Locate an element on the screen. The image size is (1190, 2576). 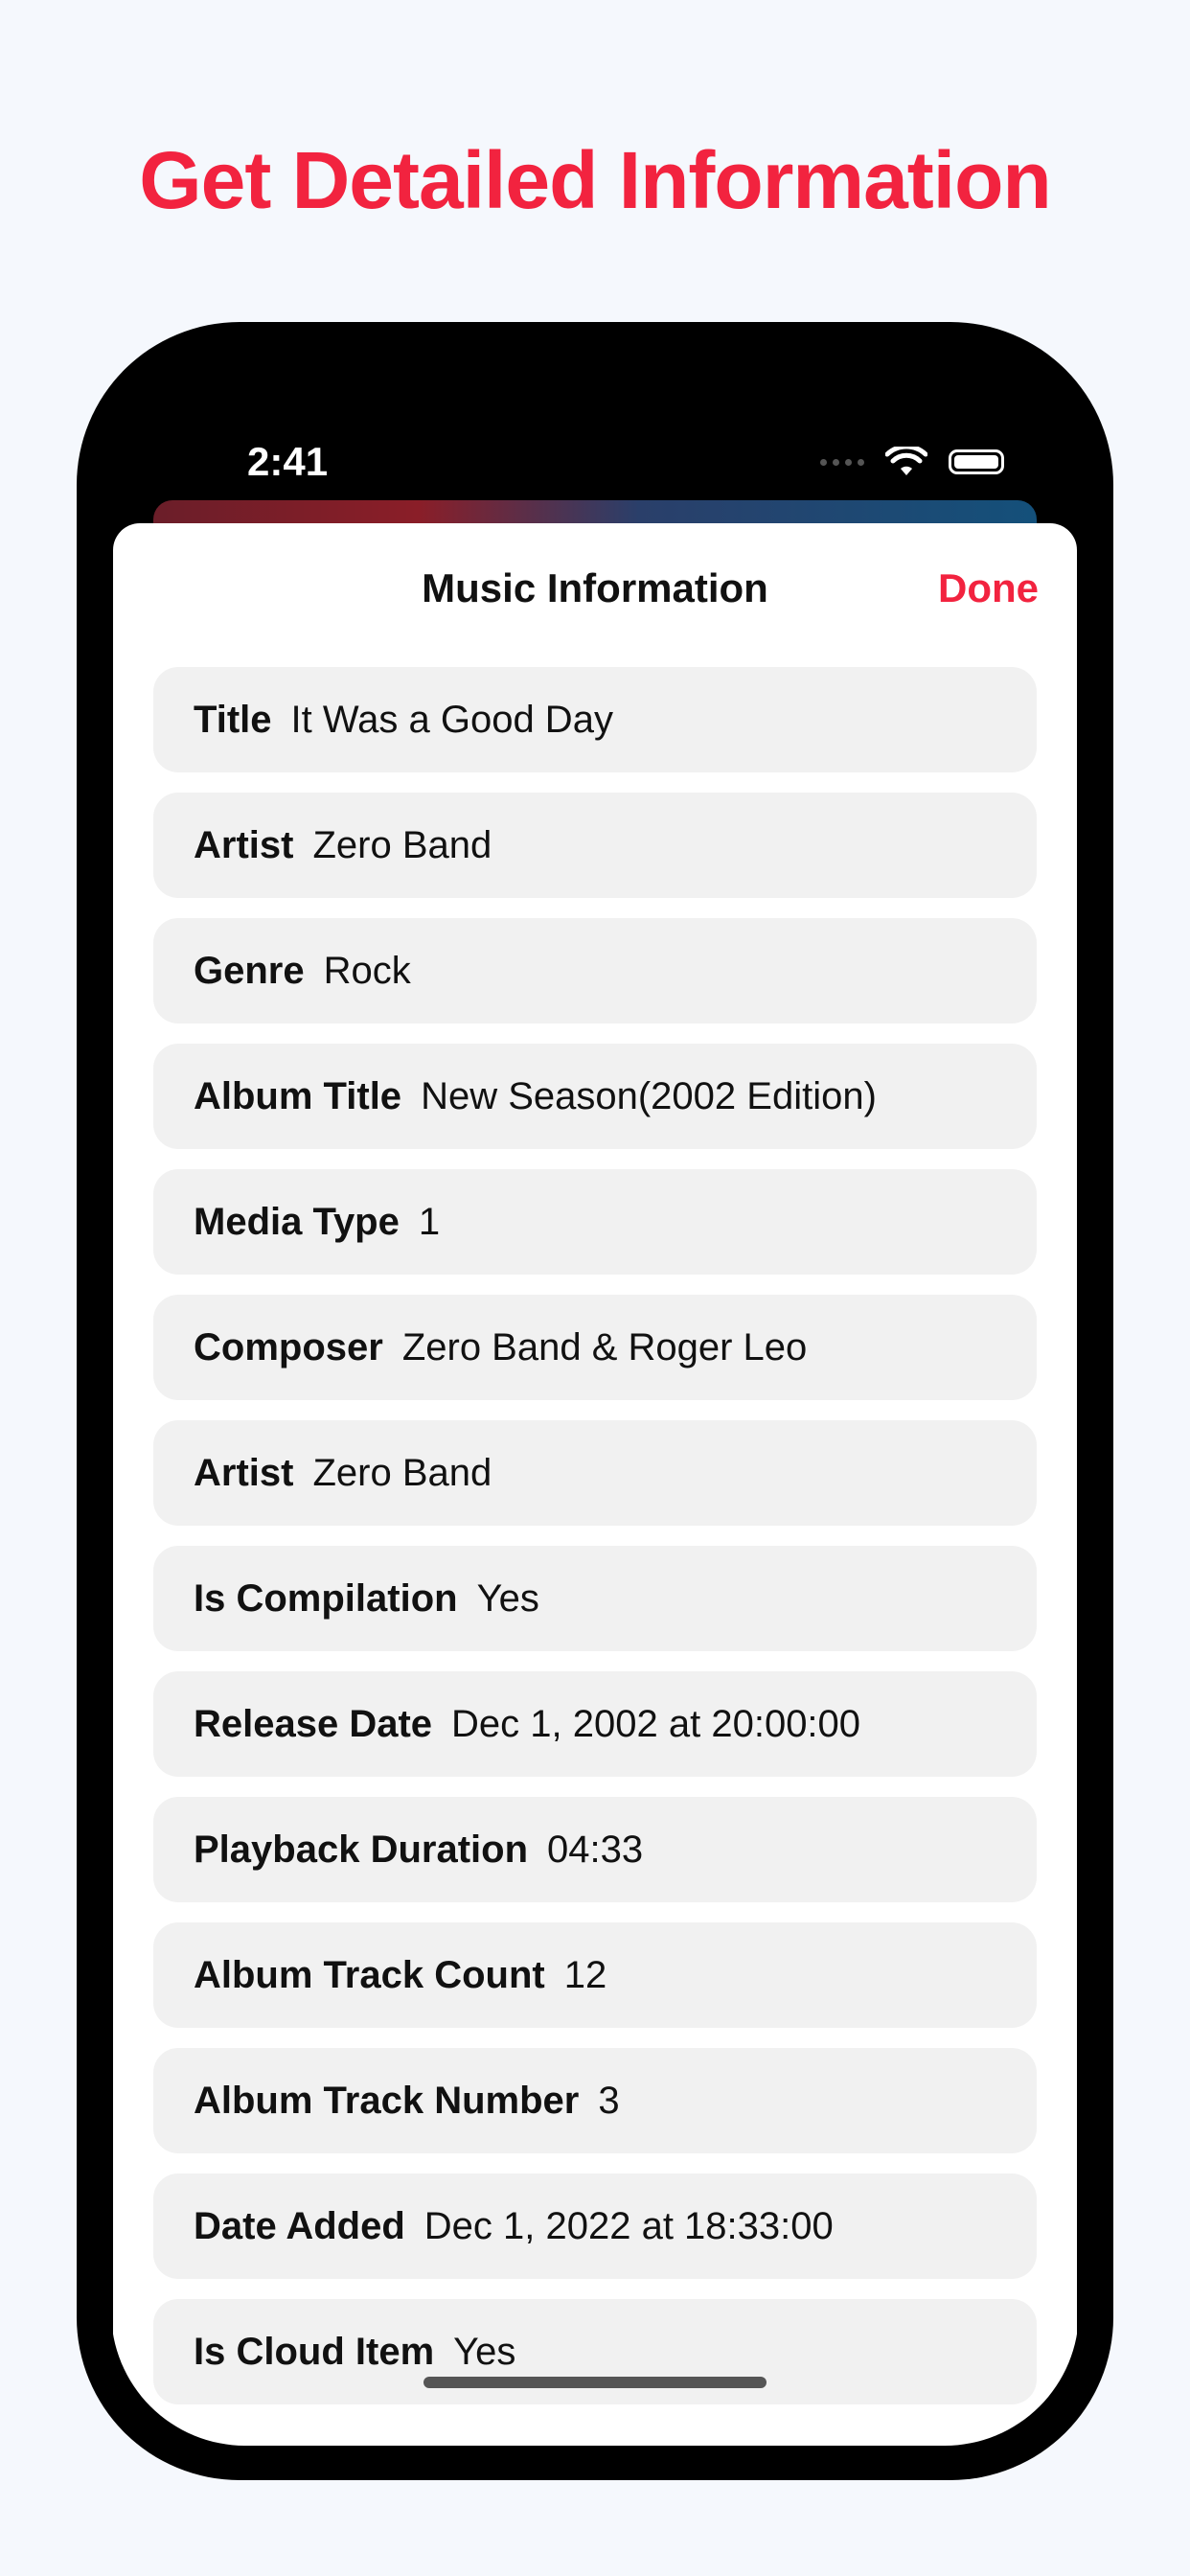
info-row-artist-2: Artist Zero Band is located at coordinates (595, 1473).